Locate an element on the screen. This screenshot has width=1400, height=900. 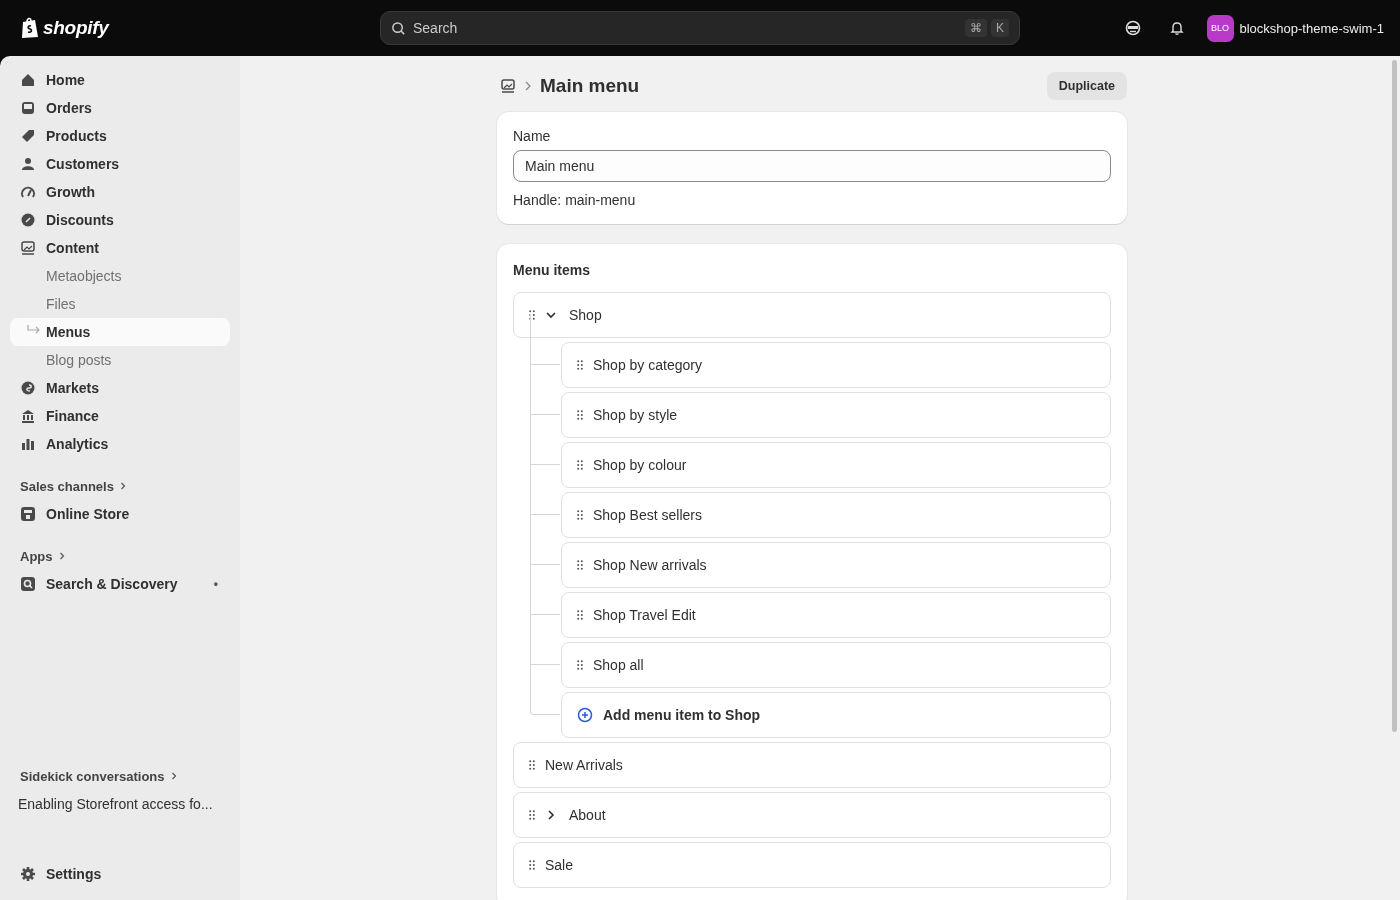
menu-item-row: About is located at coordinates (812, 815).